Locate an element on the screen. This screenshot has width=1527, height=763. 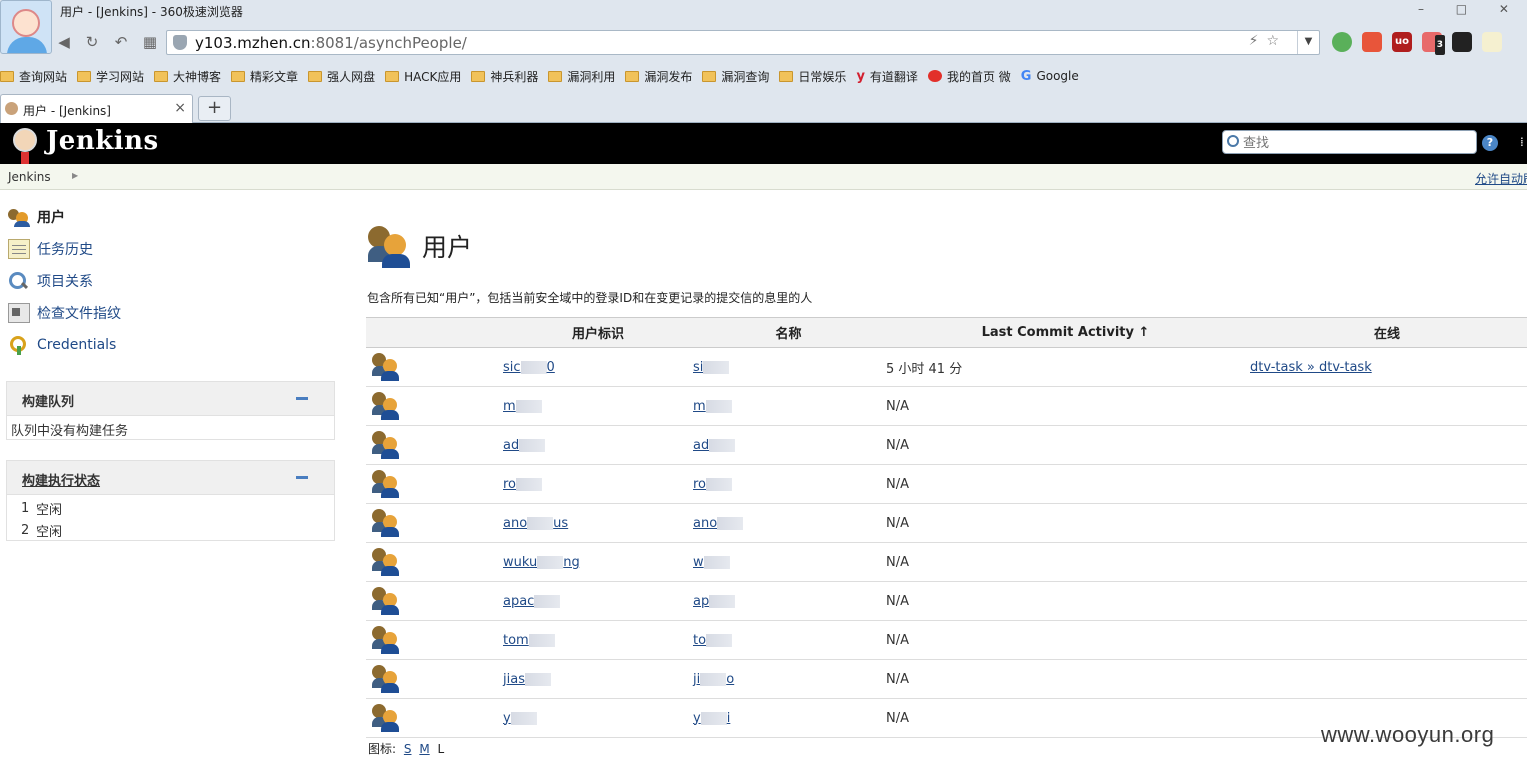
build-queue-header: 构建队列 is located at coordinates (170, 399).